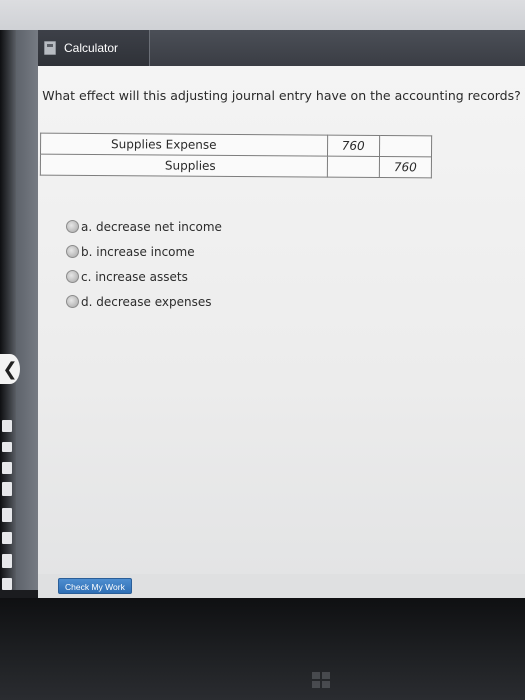 The image size is (525, 700). I want to click on option-d: d. decrease expenses, so click(144, 301).